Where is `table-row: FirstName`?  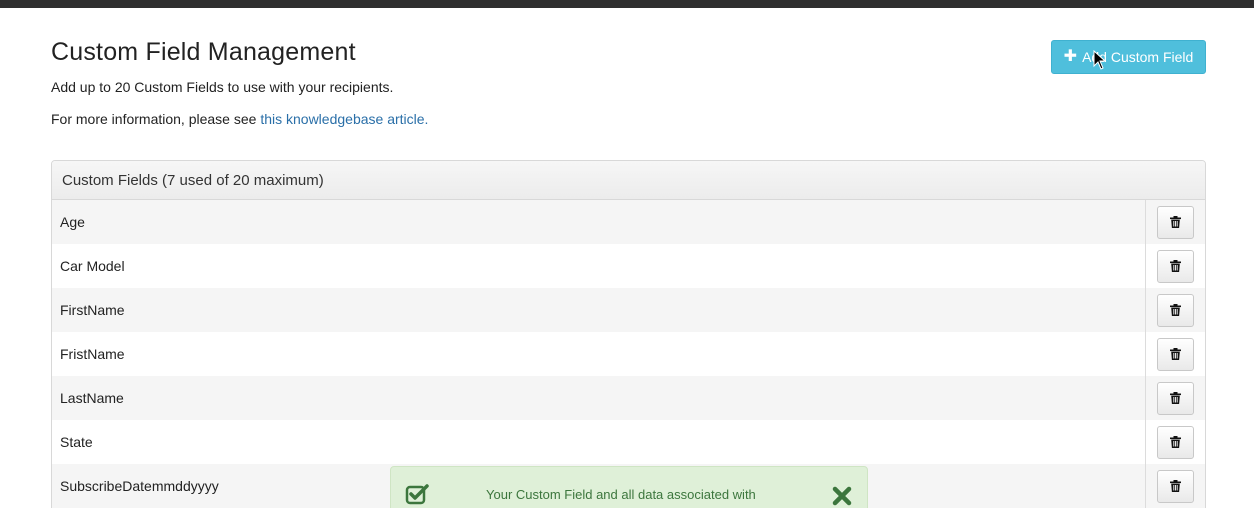 table-row: FirstName is located at coordinates (628, 310).